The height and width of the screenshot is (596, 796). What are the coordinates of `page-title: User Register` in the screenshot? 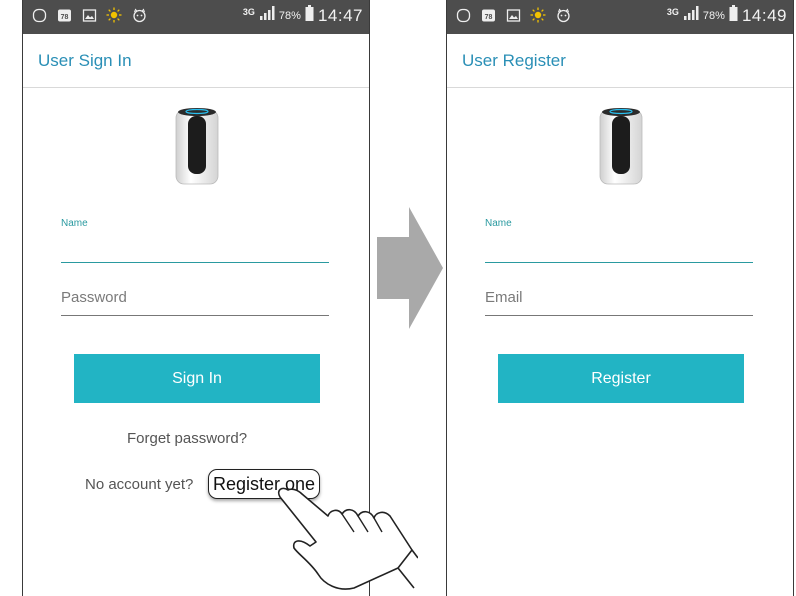 It's located at (514, 60).